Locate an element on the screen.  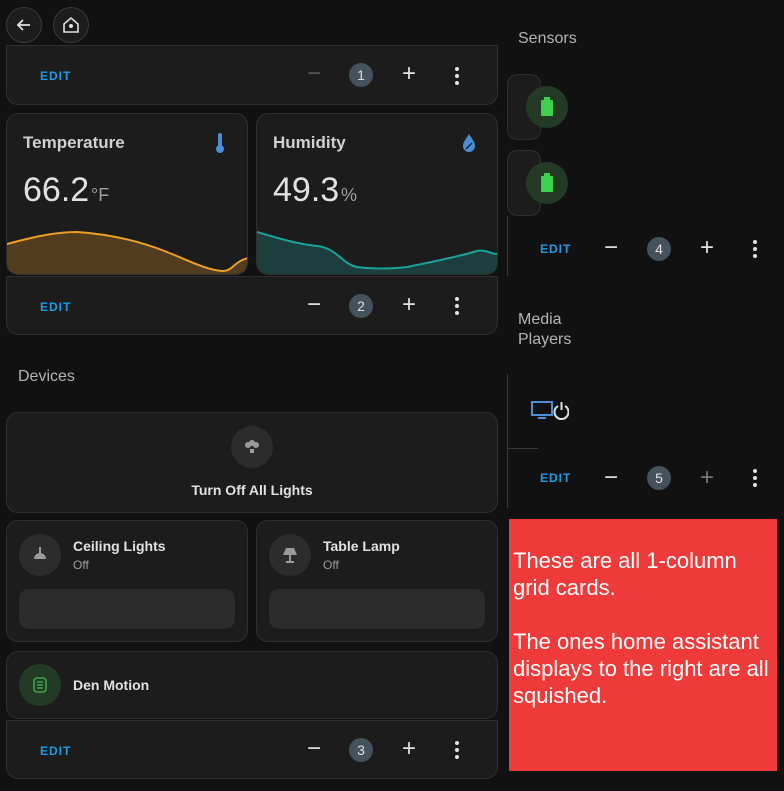
humidity-sensor-card: Humidity 49.3 % is located at coordinates (377, 194).